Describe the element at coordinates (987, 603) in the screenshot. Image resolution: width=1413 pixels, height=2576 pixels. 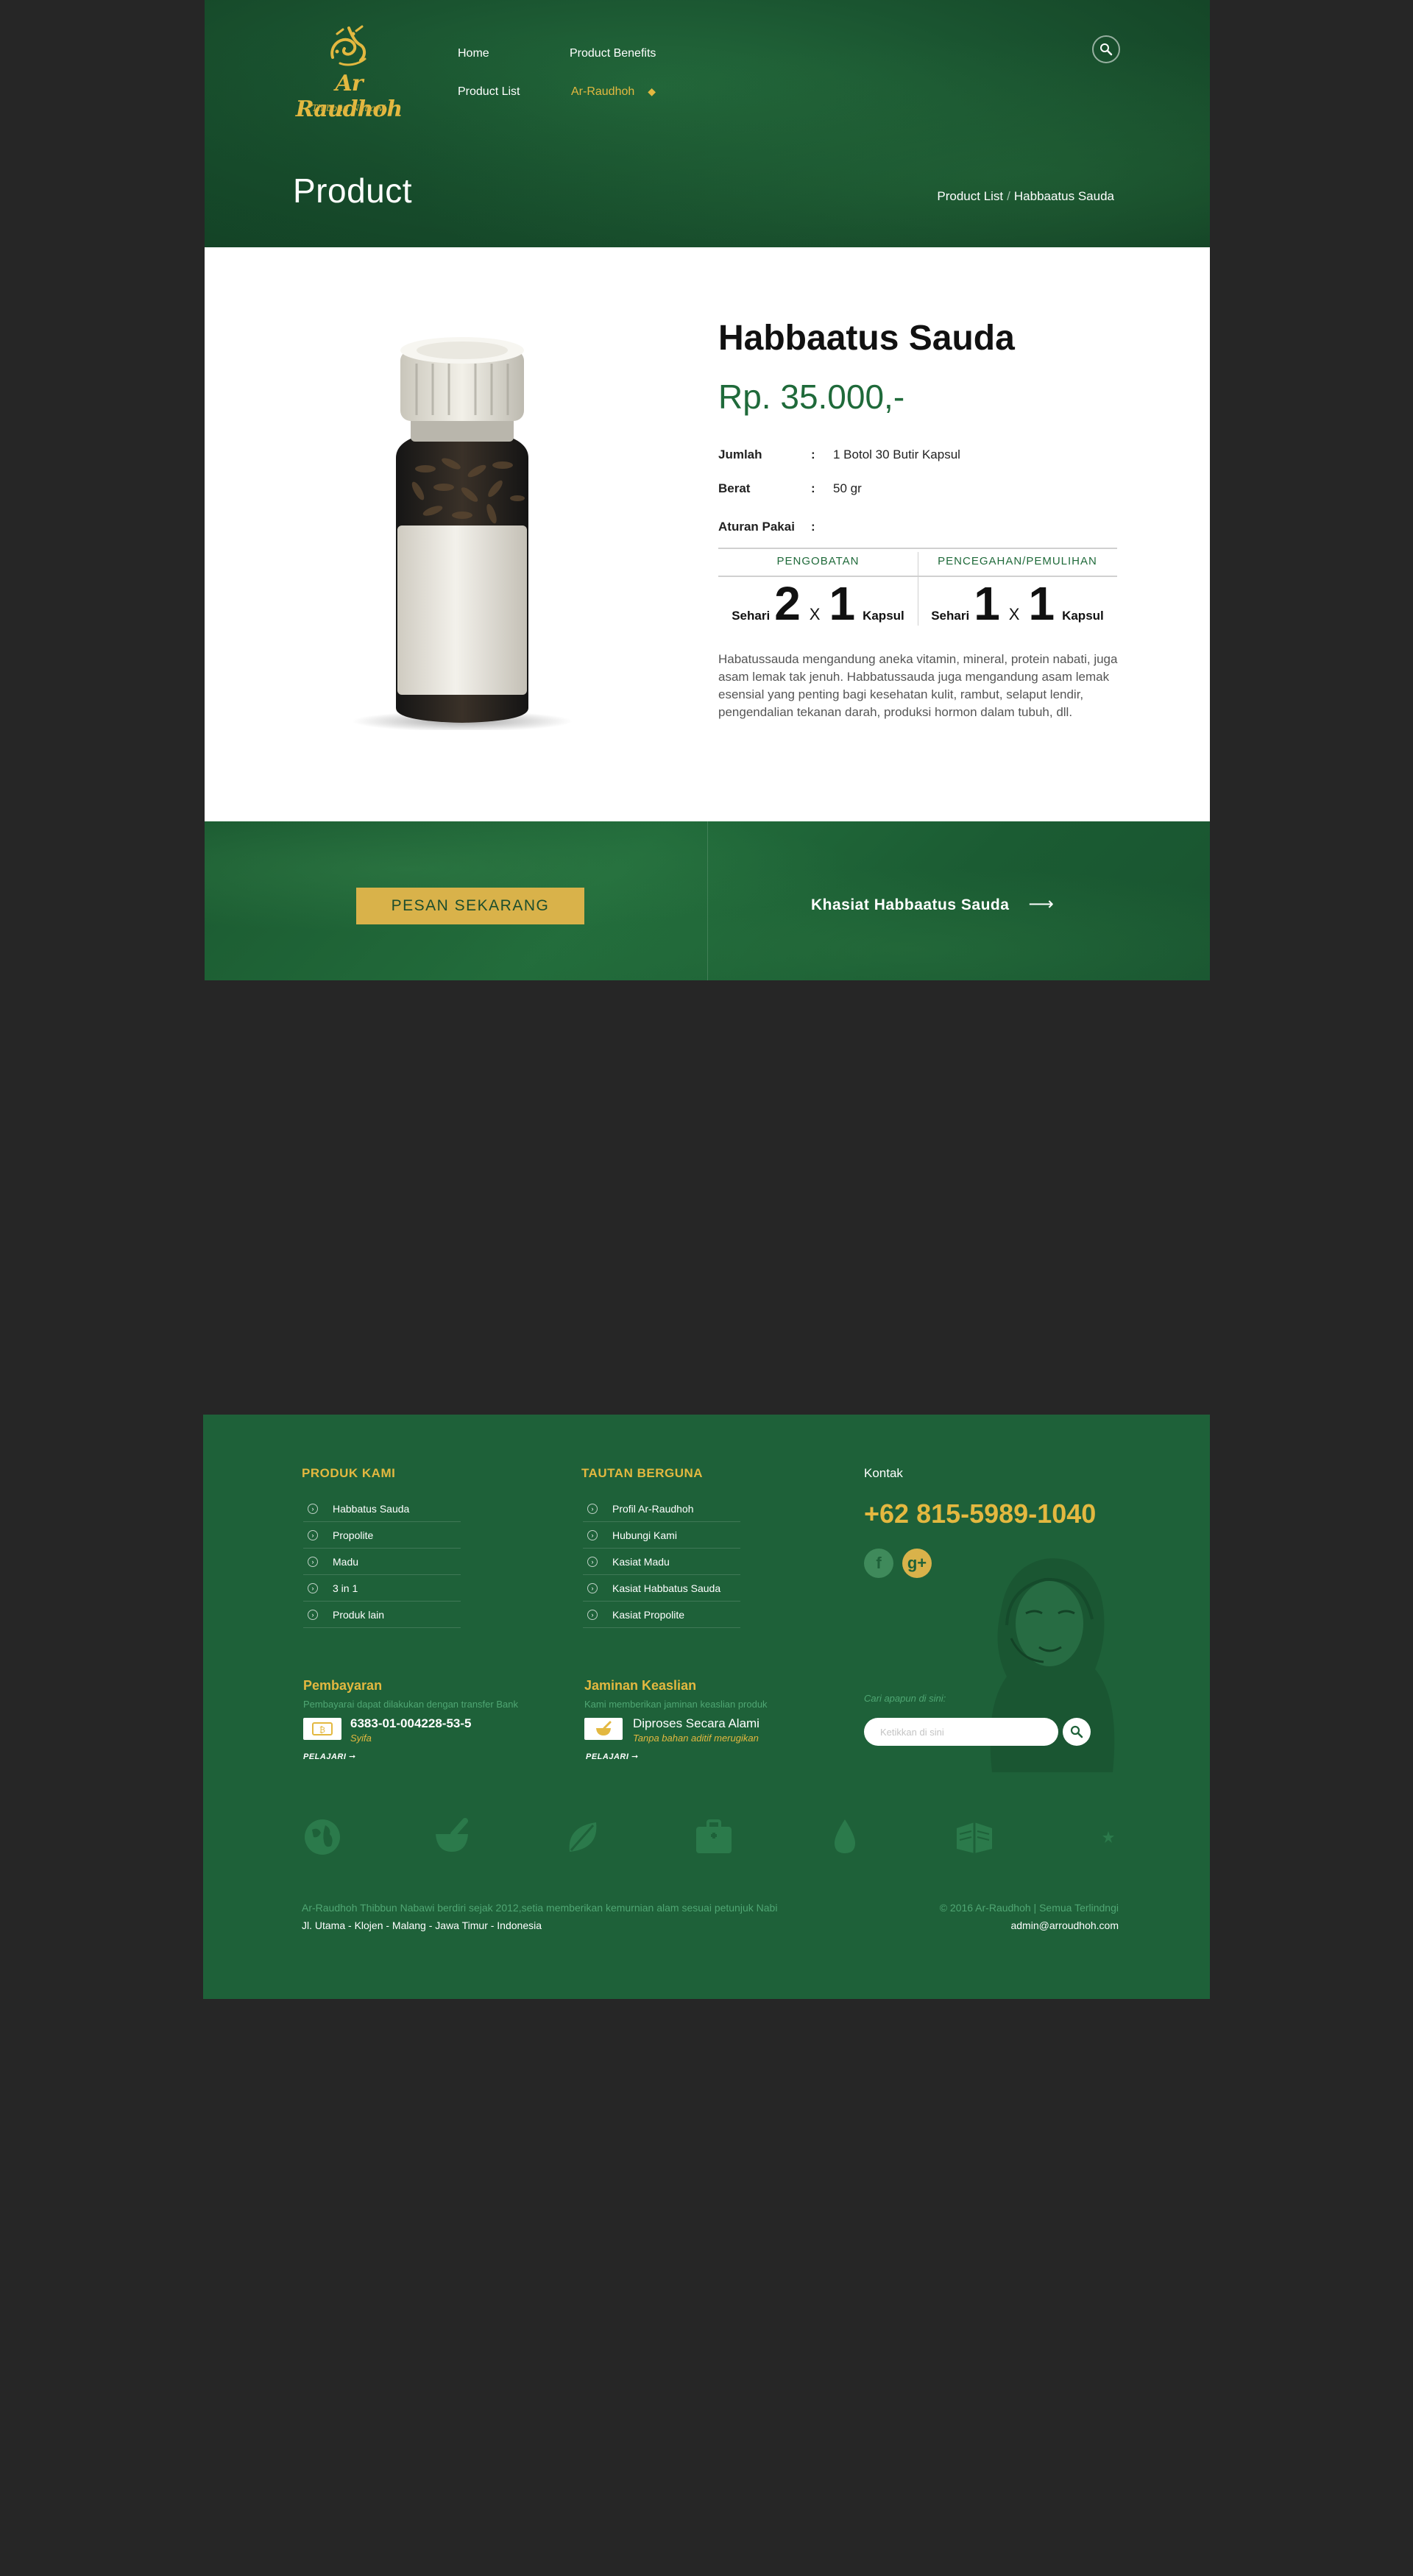
I see `dosage-frequency: 1` at that location.